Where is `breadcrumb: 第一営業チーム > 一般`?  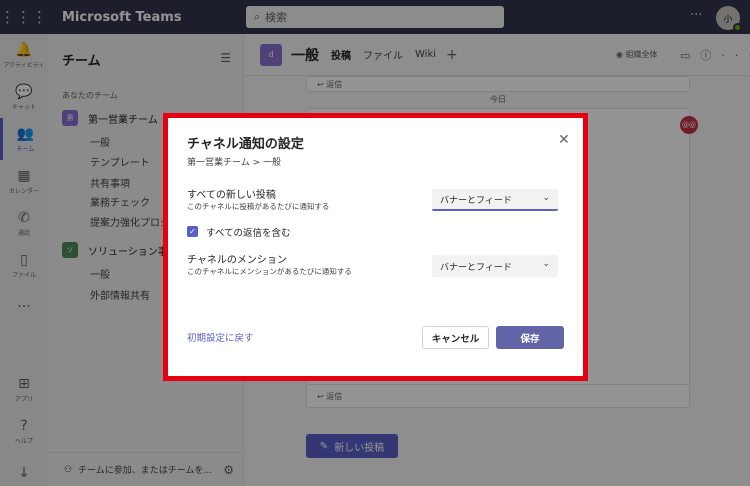
breadcrumb: 第一営業チーム > 一般 is located at coordinates (234, 163).